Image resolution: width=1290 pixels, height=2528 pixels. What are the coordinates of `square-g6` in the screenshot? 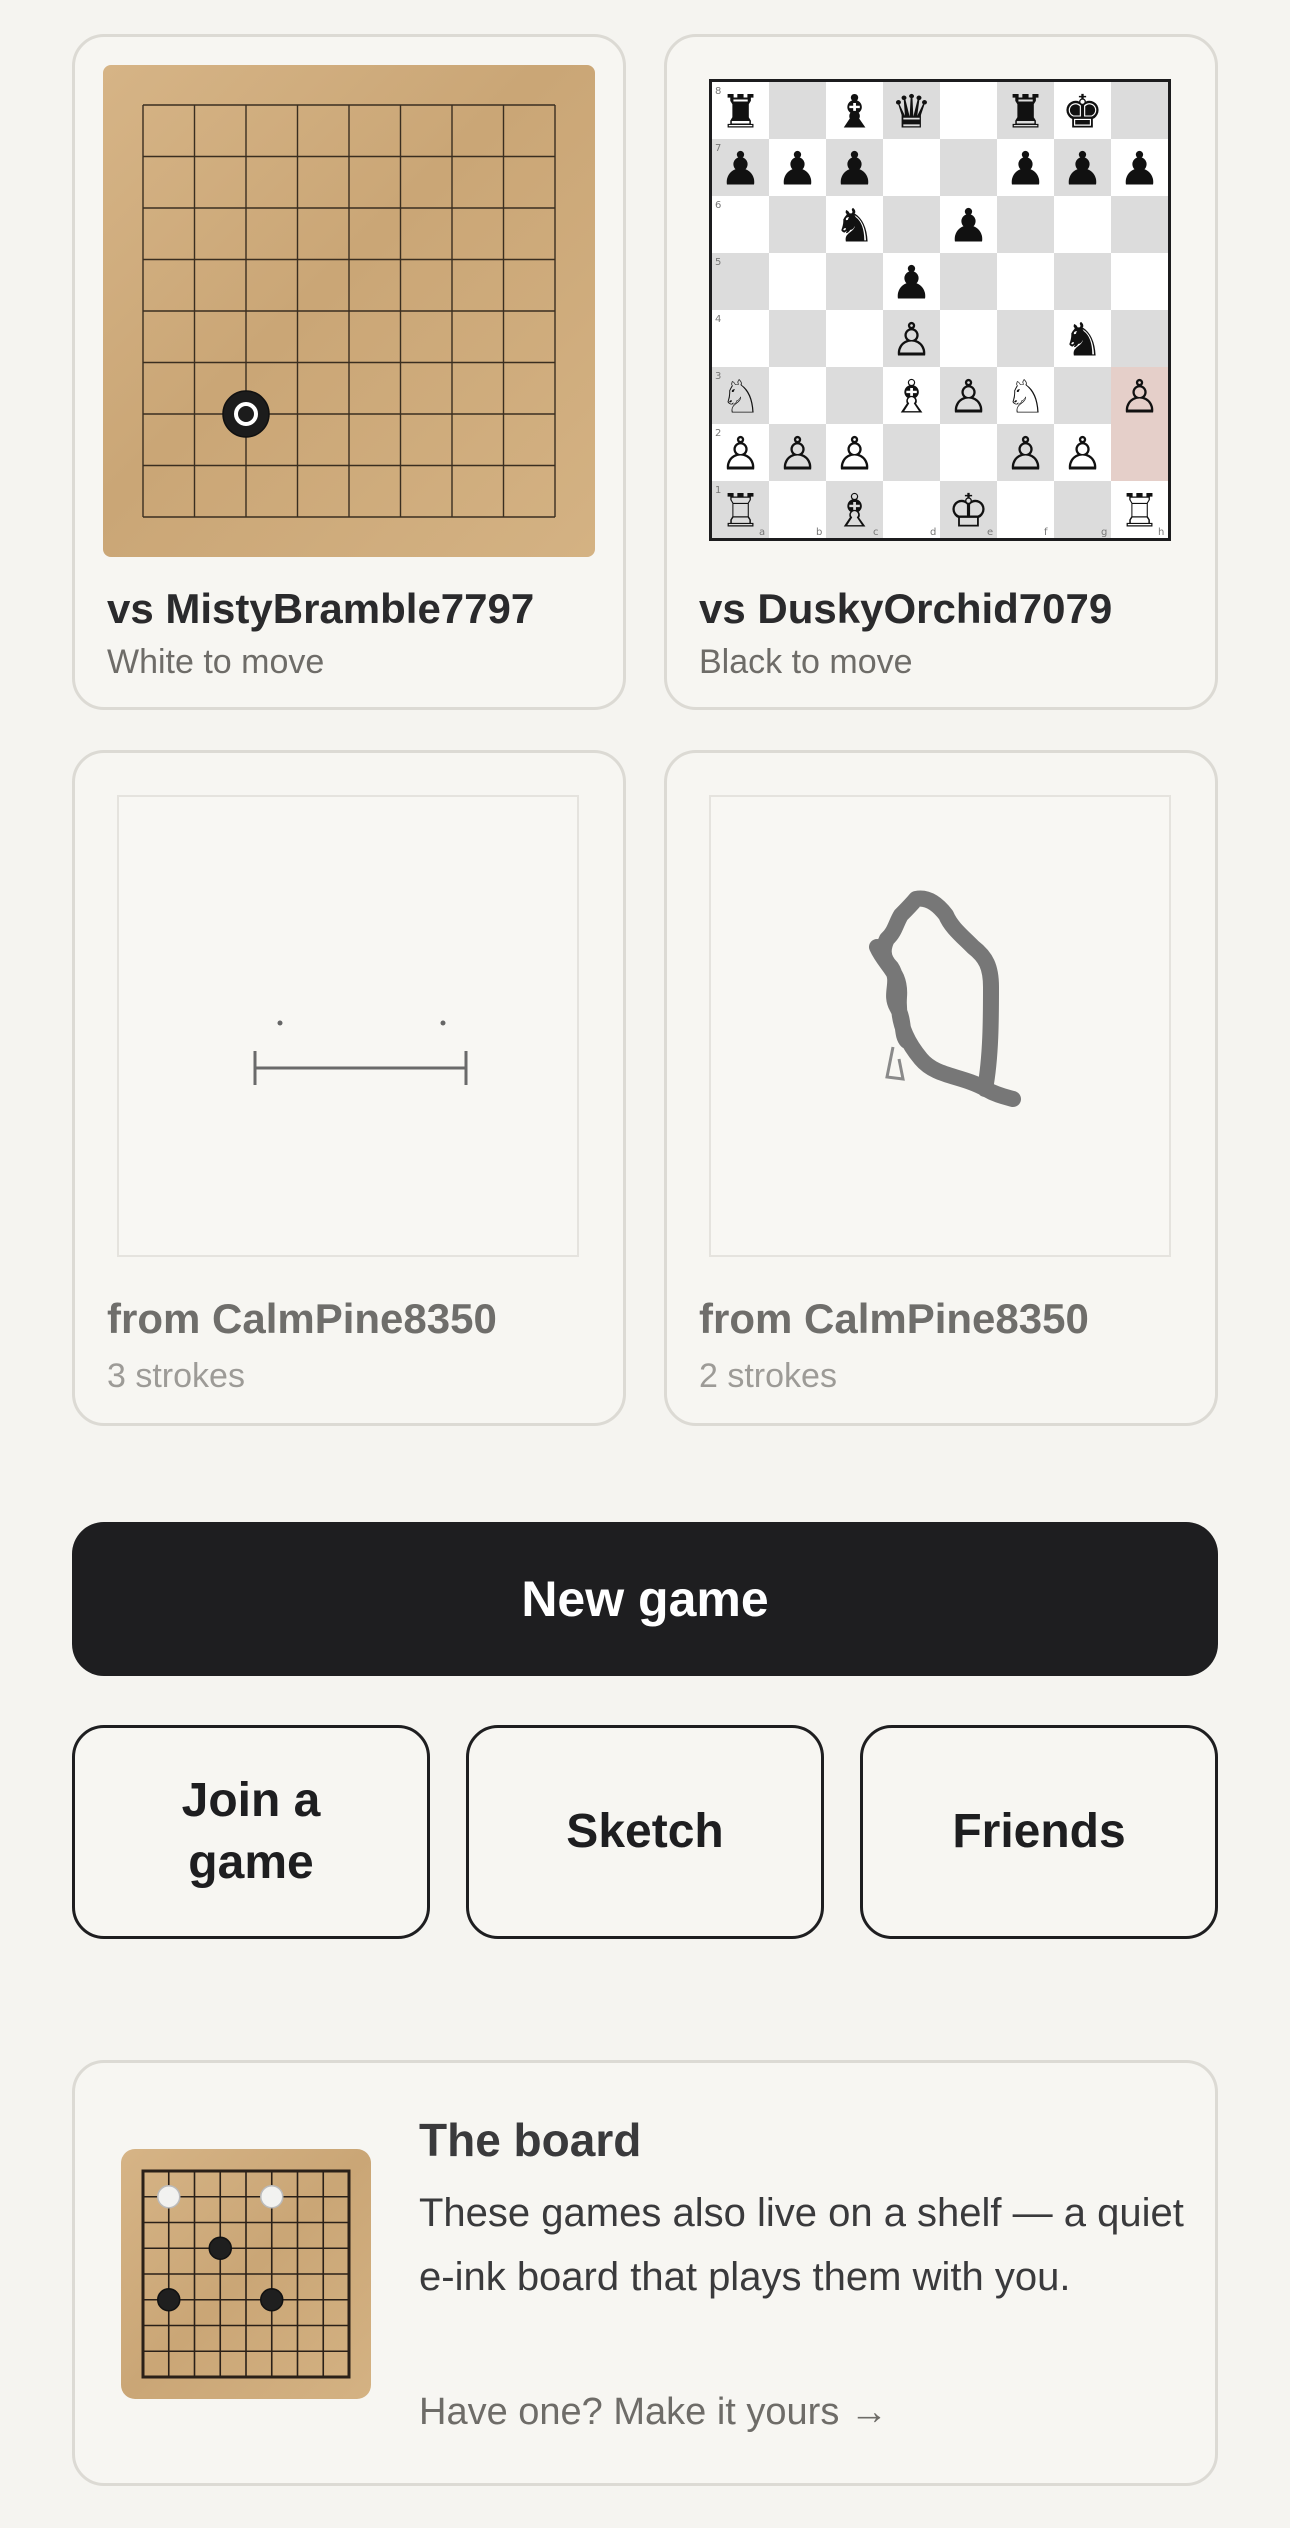 It's located at (1082, 224).